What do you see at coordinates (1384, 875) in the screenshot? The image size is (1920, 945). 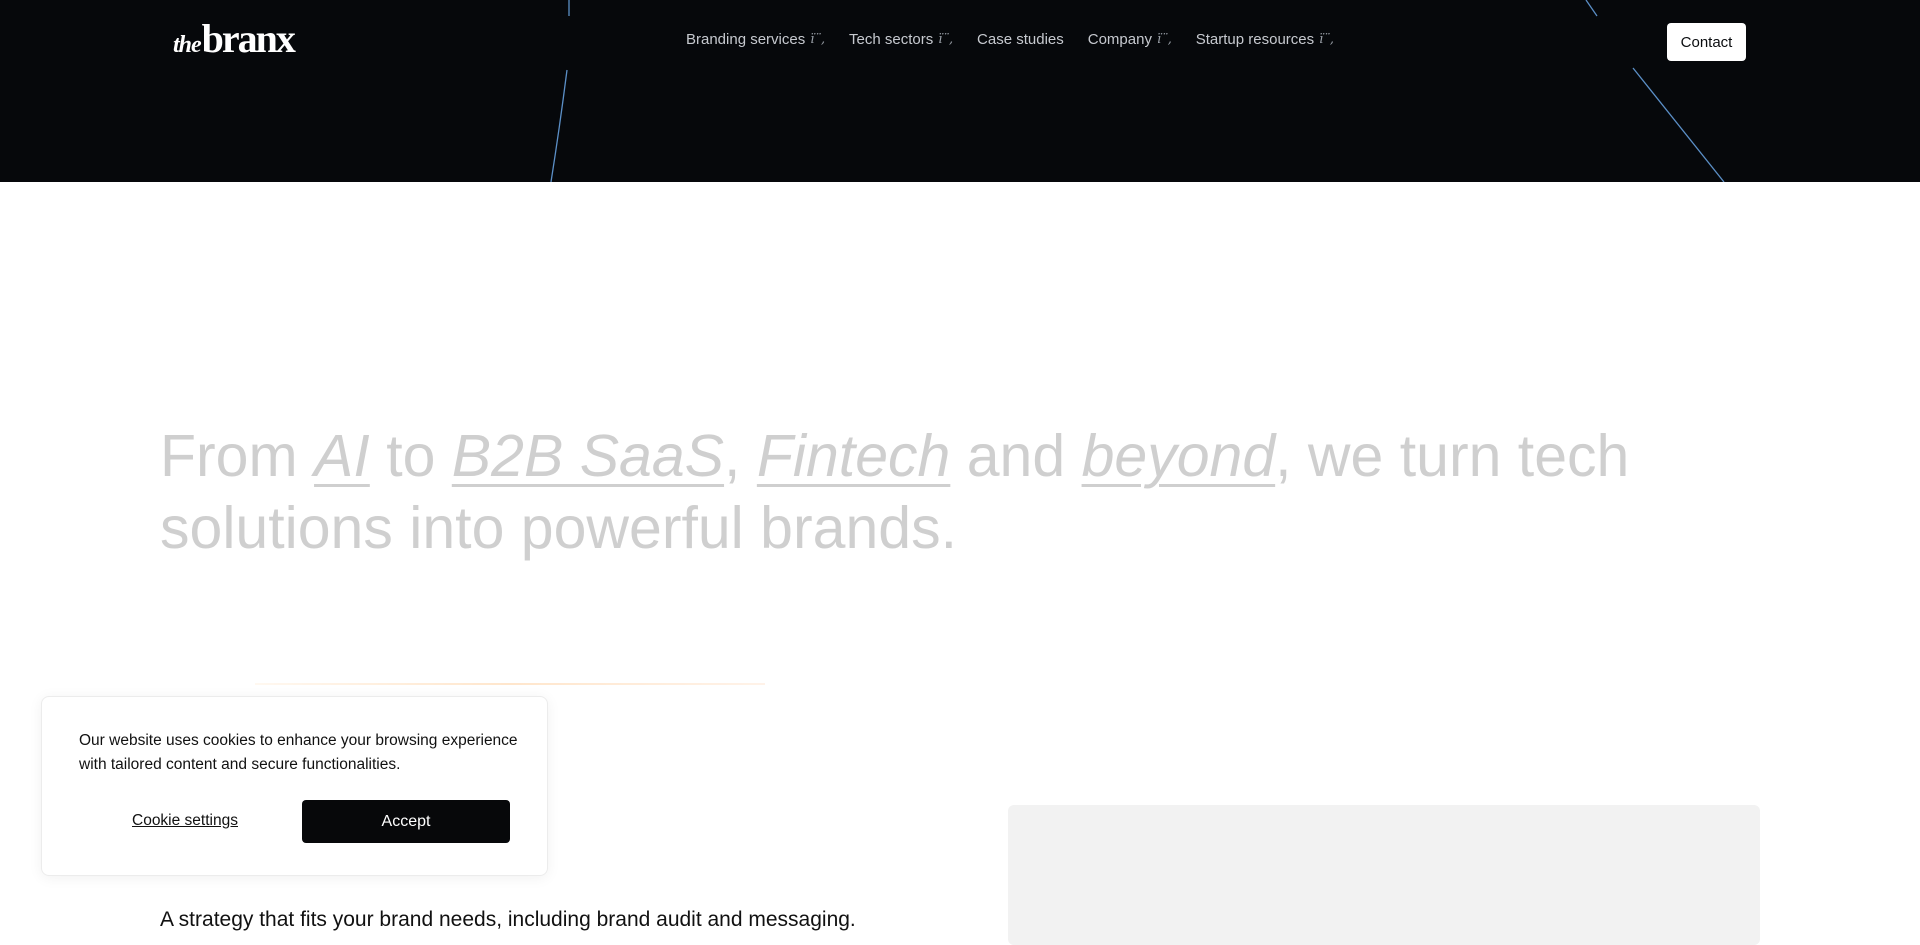 I see `image-placeholder-panel` at bounding box center [1384, 875].